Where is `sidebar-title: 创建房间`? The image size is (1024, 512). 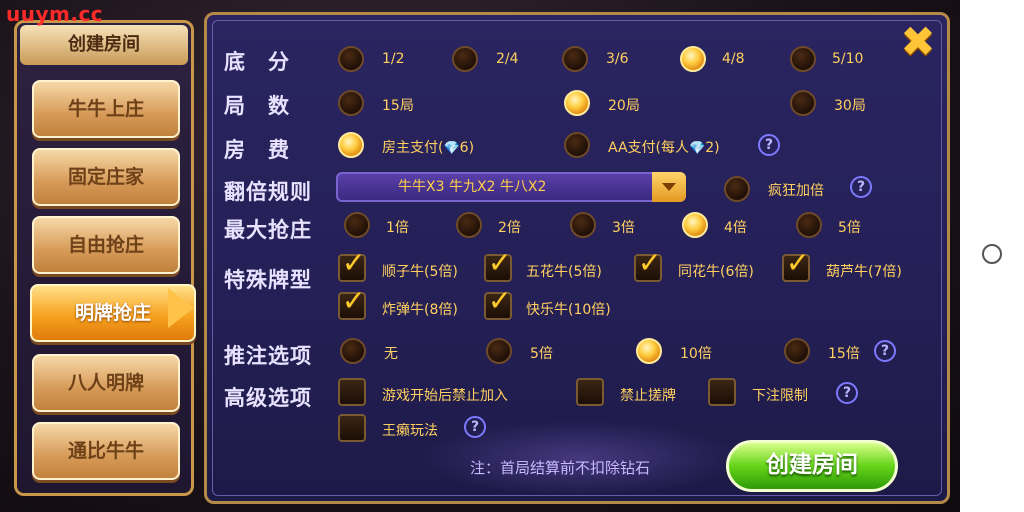 sidebar-title: 创建房间 is located at coordinates (104, 45).